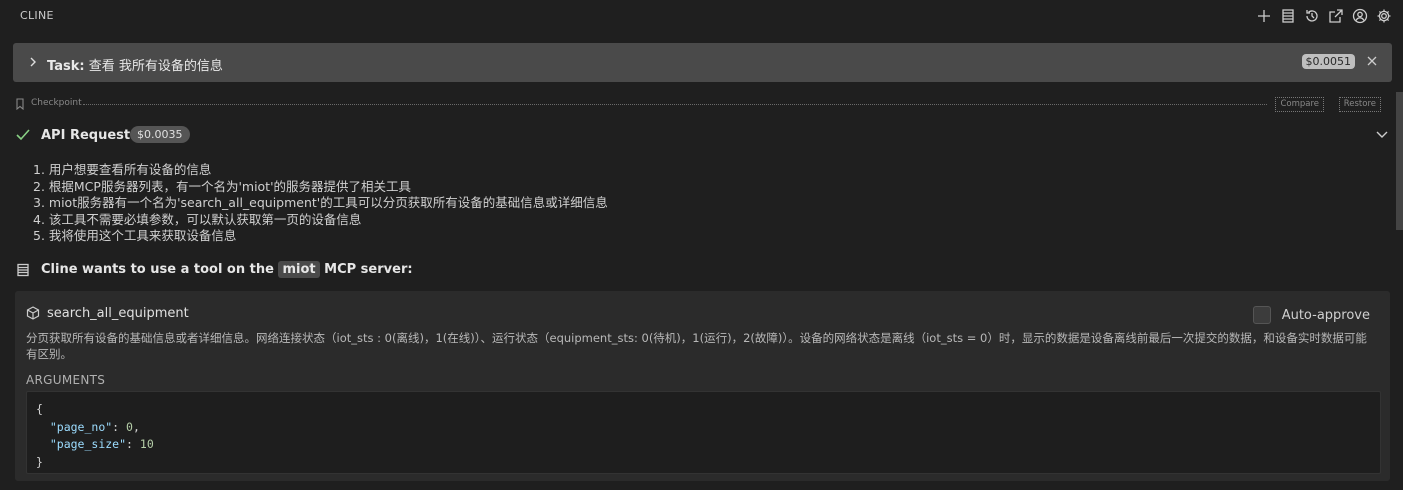 Image resolution: width=1403 pixels, height=490 pixels. I want to click on json-key: "page_no", so click(81, 426).